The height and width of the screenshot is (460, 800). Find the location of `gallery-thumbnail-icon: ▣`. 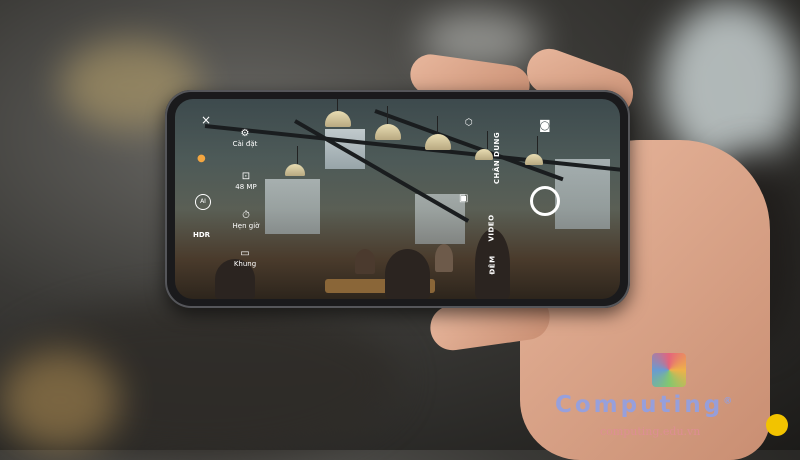

gallery-thumbnail-icon: ▣ is located at coordinates (464, 198).